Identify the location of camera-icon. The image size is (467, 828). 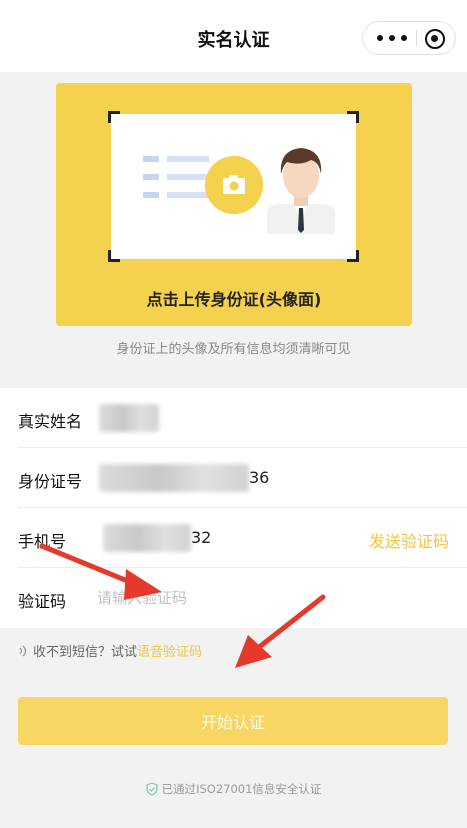
(234, 185).